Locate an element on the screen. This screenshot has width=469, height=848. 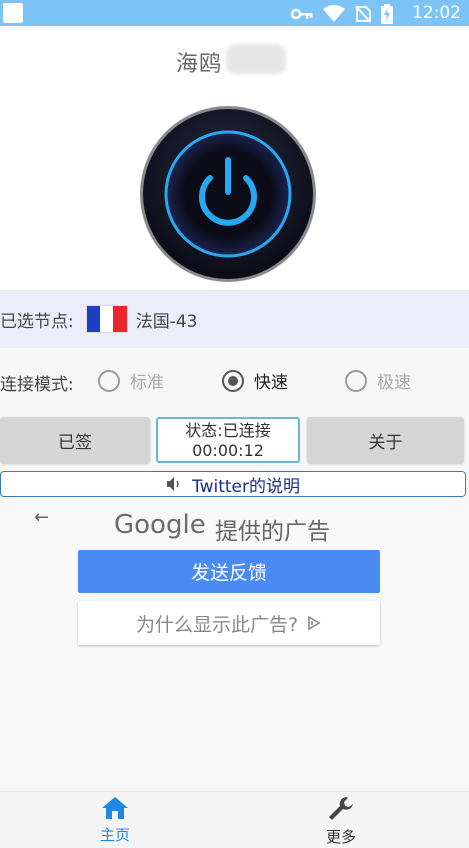
battery-charging-icon is located at coordinates (387, 14).